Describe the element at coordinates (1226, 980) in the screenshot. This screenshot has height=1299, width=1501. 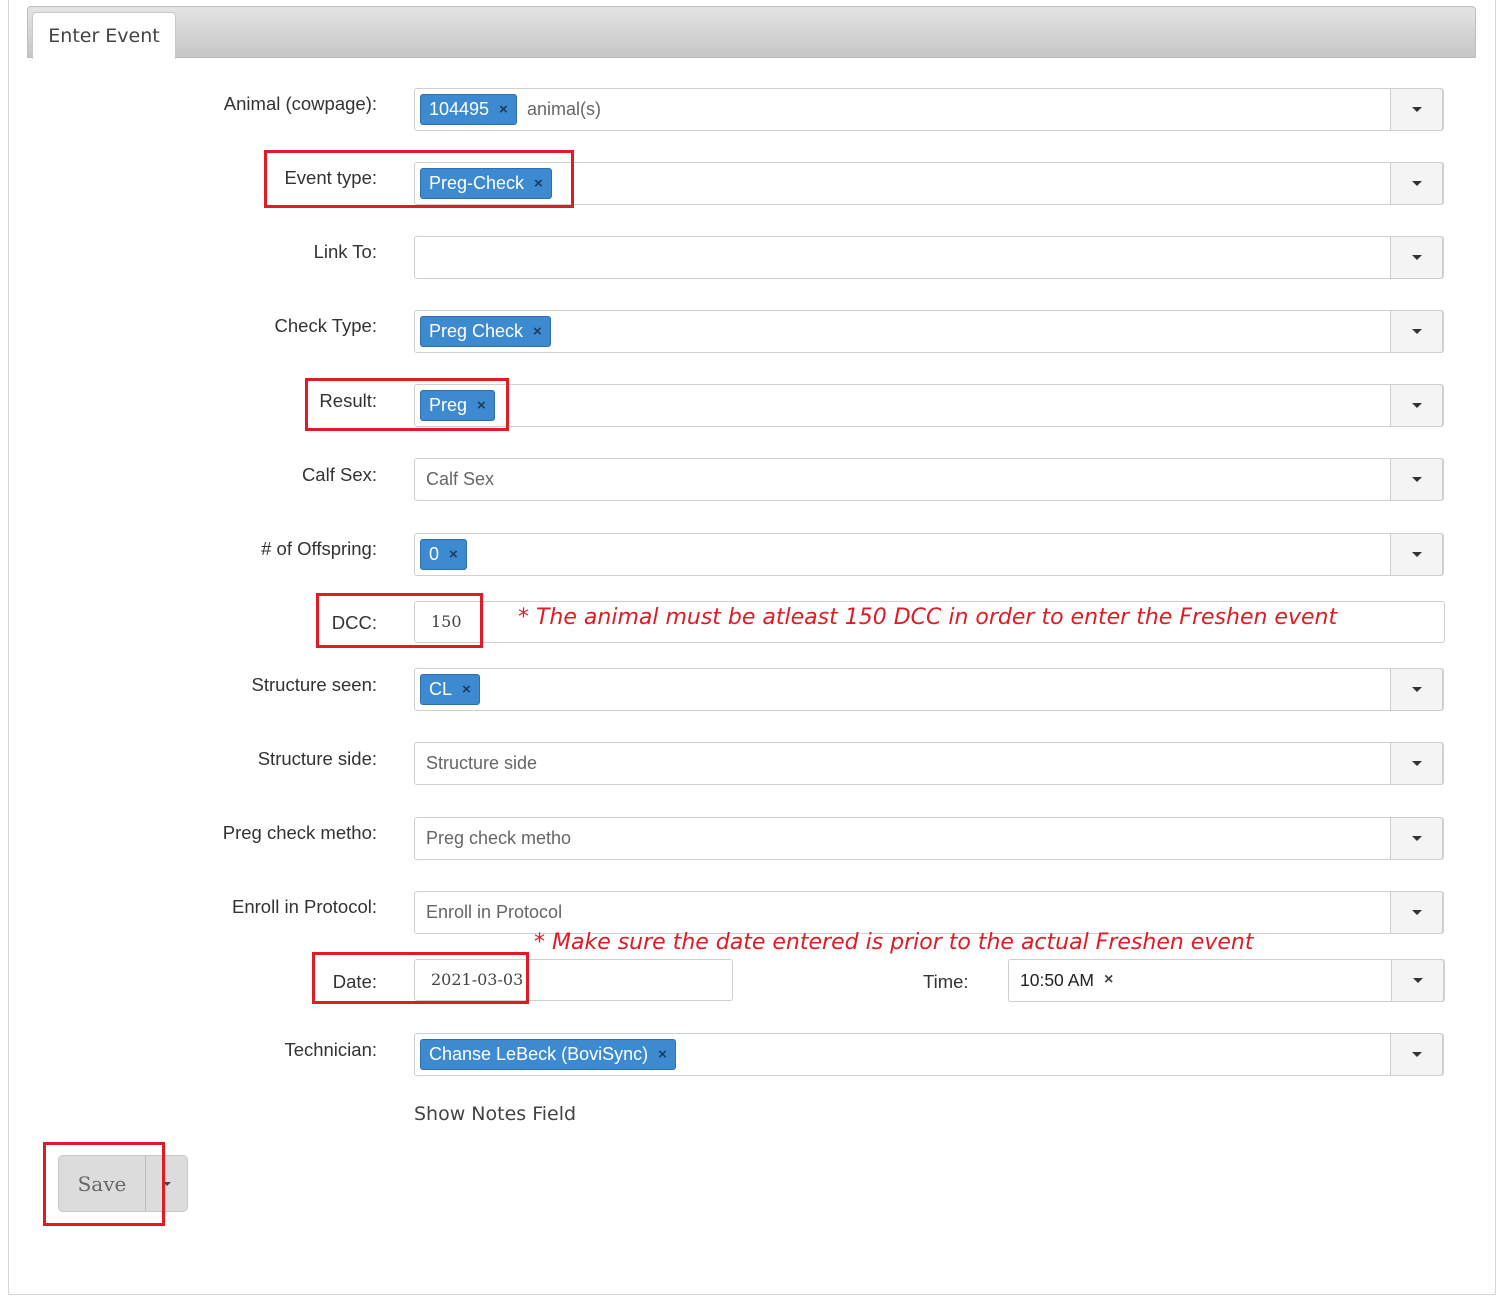
I see `time-select: 10:50 AM ×` at that location.